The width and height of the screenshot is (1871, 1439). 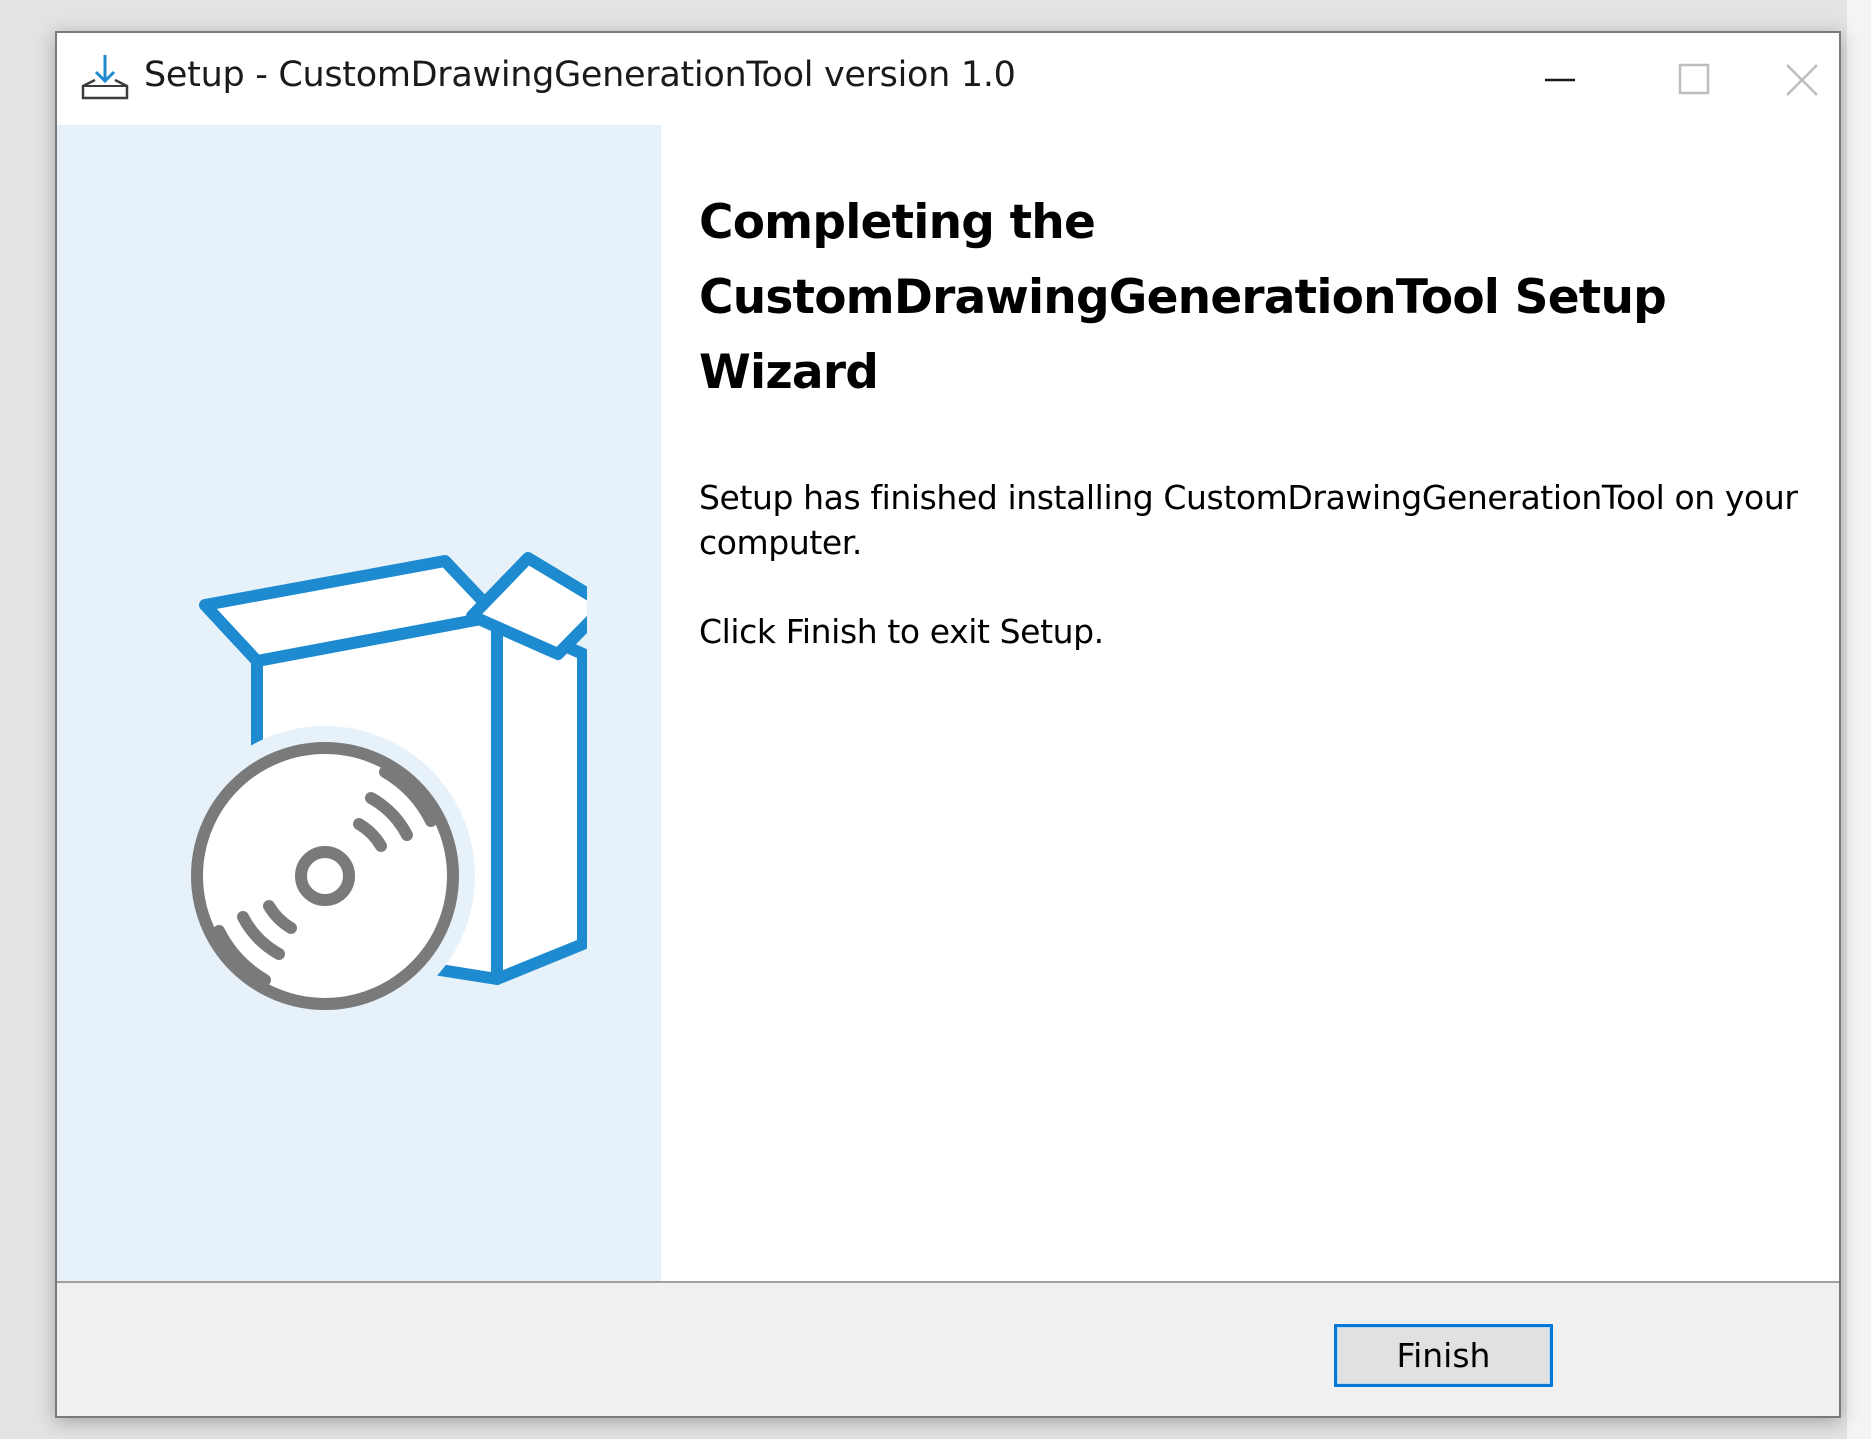 I want to click on close-button, so click(x=1802, y=79).